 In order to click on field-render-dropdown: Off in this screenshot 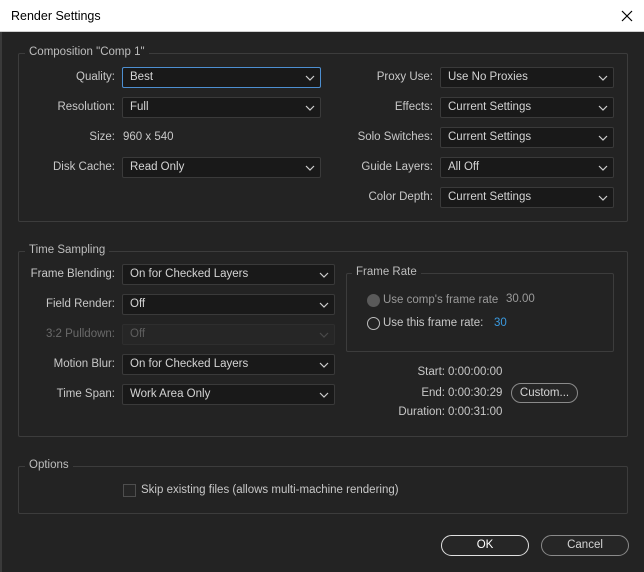, I will do `click(228, 304)`.